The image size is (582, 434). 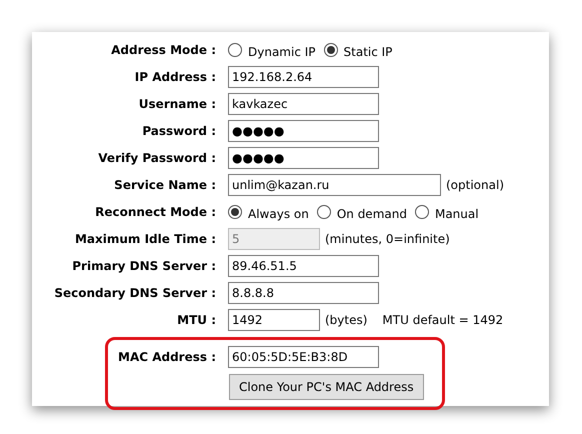 What do you see at coordinates (163, 50) in the screenshot?
I see `field-label: Address Mode :` at bounding box center [163, 50].